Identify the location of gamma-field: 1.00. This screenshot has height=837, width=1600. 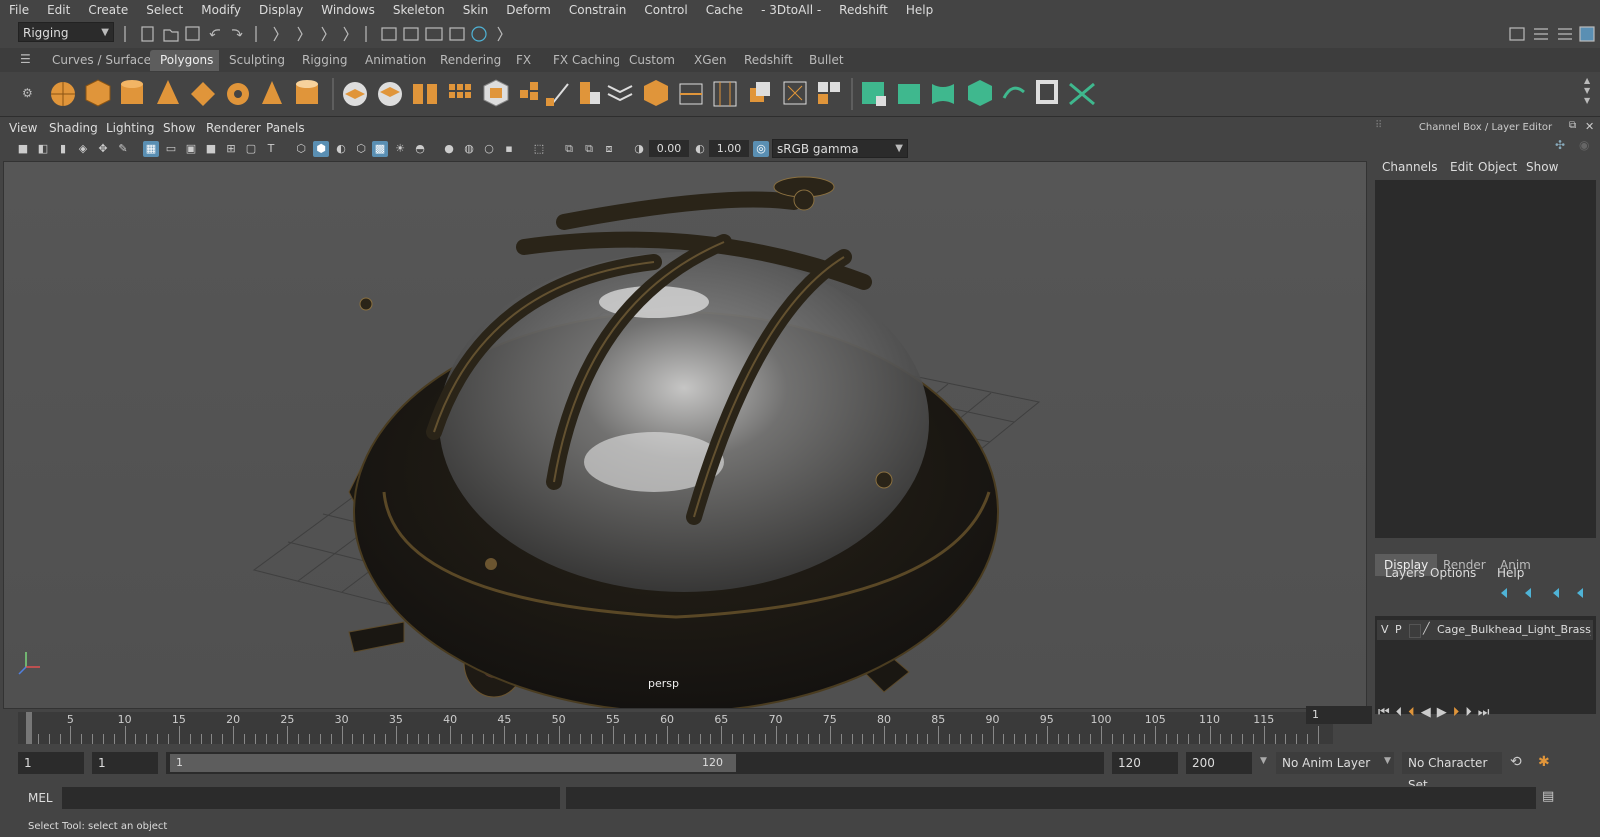
(729, 148).